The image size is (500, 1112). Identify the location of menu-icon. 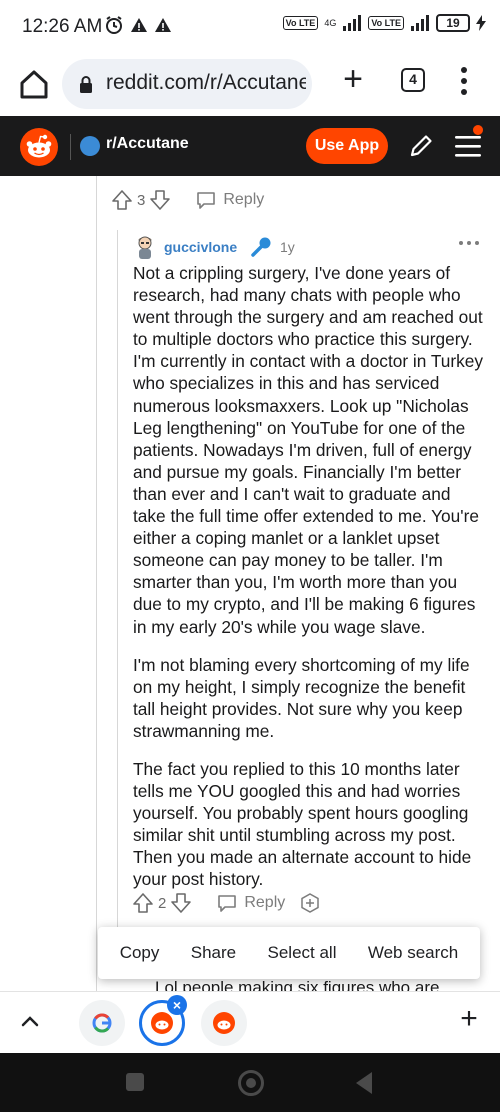
(464, 81).